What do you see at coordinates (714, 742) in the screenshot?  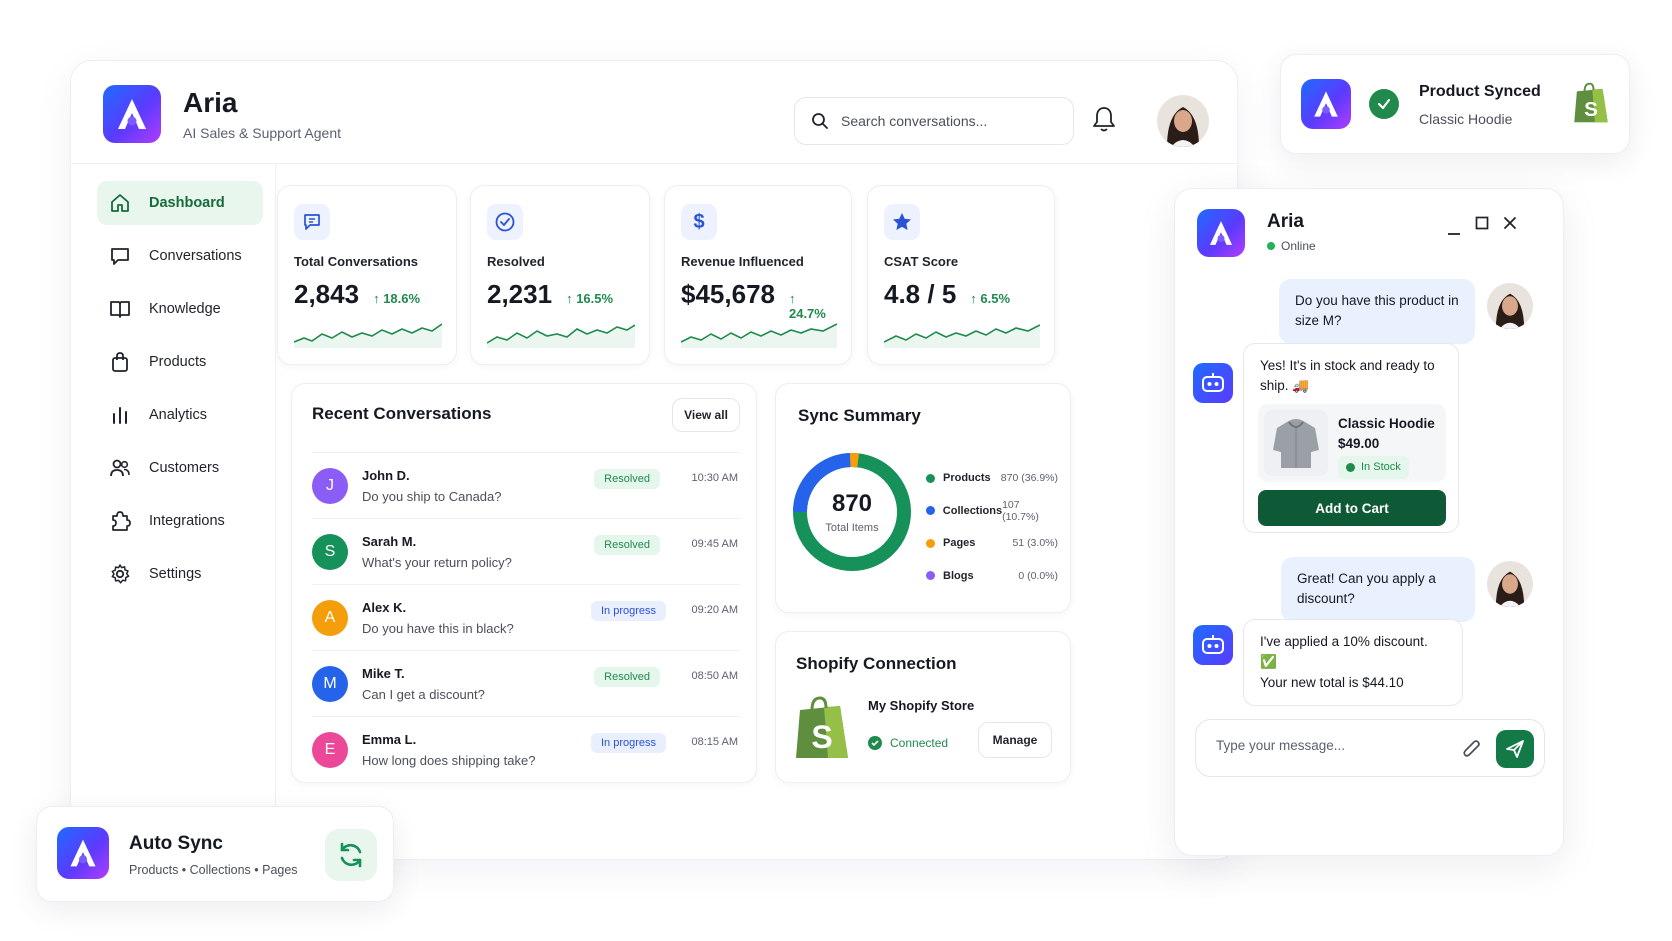 I see `conversation-time: 08:15 AM` at bounding box center [714, 742].